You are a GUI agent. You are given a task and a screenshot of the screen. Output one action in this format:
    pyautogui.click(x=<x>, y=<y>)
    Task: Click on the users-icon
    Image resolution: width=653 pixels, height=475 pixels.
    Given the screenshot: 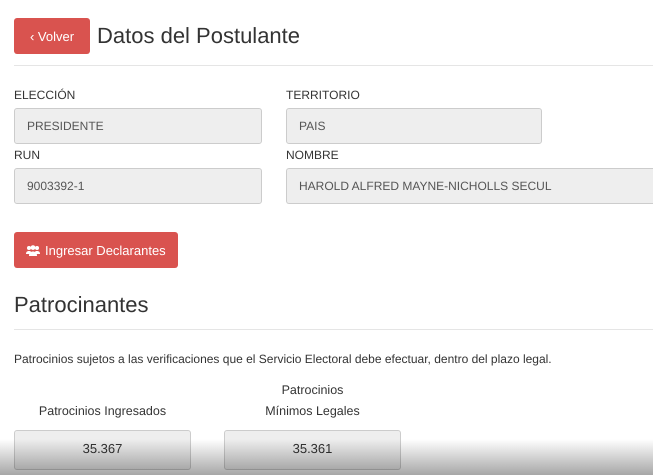 What is the action you would take?
    pyautogui.click(x=33, y=250)
    